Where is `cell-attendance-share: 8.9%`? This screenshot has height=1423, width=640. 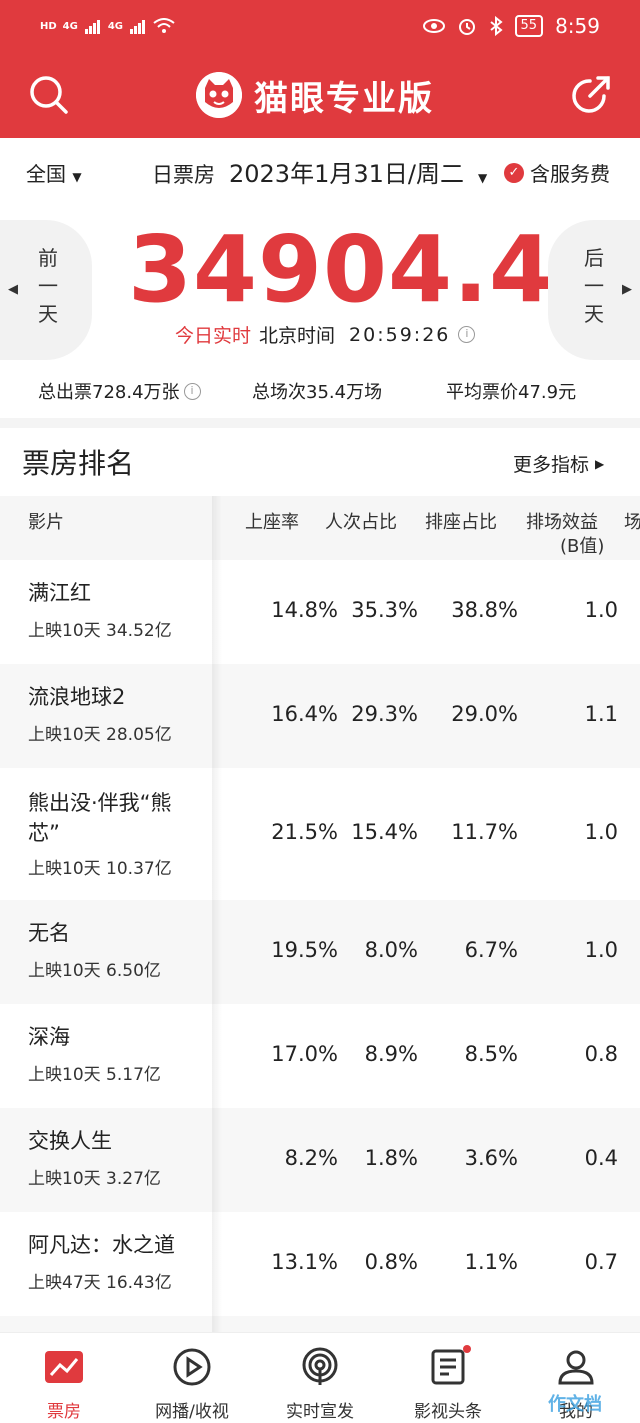 cell-attendance-share: 8.9% is located at coordinates (391, 1054).